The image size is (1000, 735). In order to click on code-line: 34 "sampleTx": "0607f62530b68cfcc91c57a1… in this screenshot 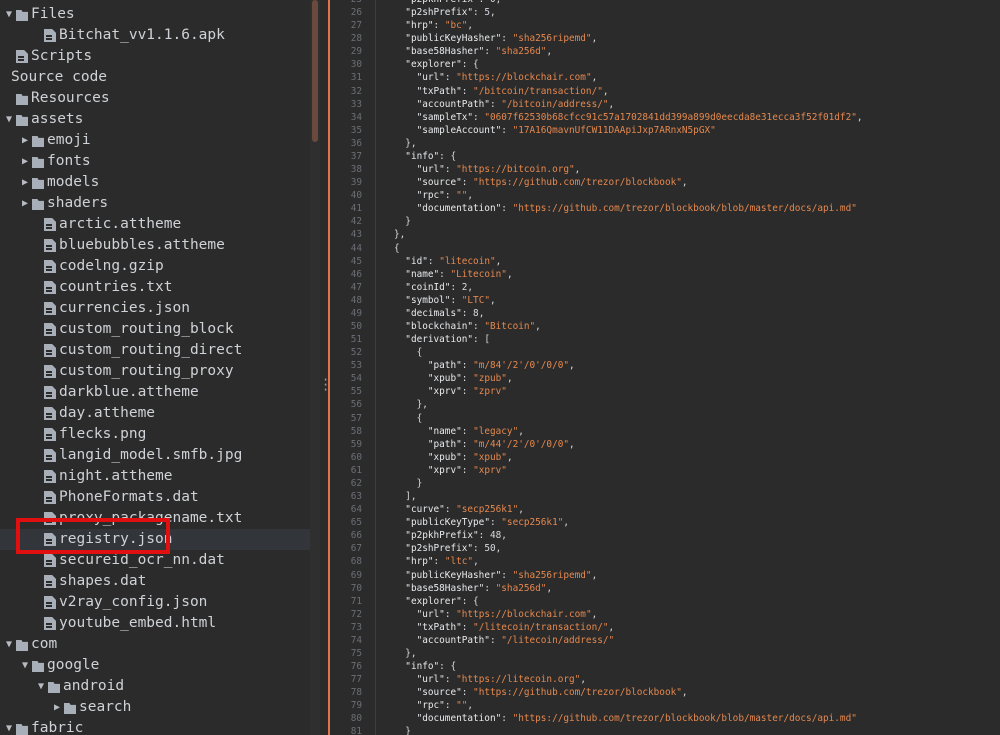, I will do `click(664, 117)`.